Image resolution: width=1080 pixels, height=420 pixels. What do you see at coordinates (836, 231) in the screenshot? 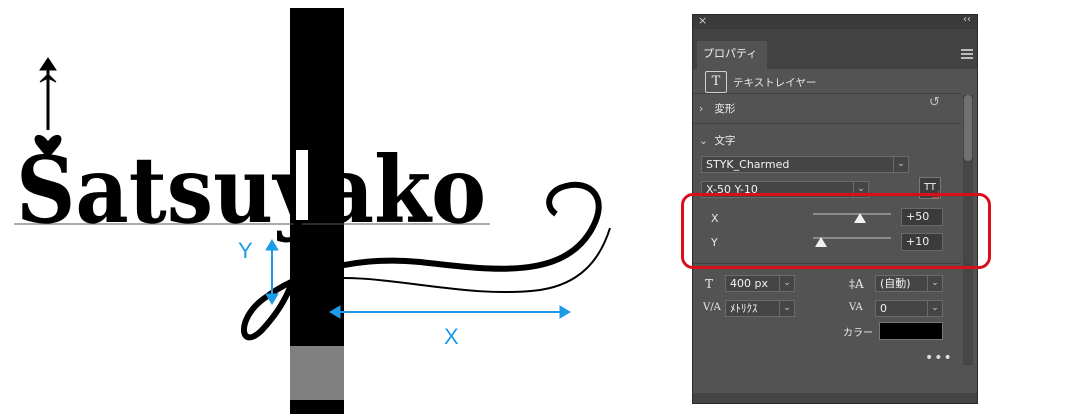
I see `highlight-outline` at bounding box center [836, 231].